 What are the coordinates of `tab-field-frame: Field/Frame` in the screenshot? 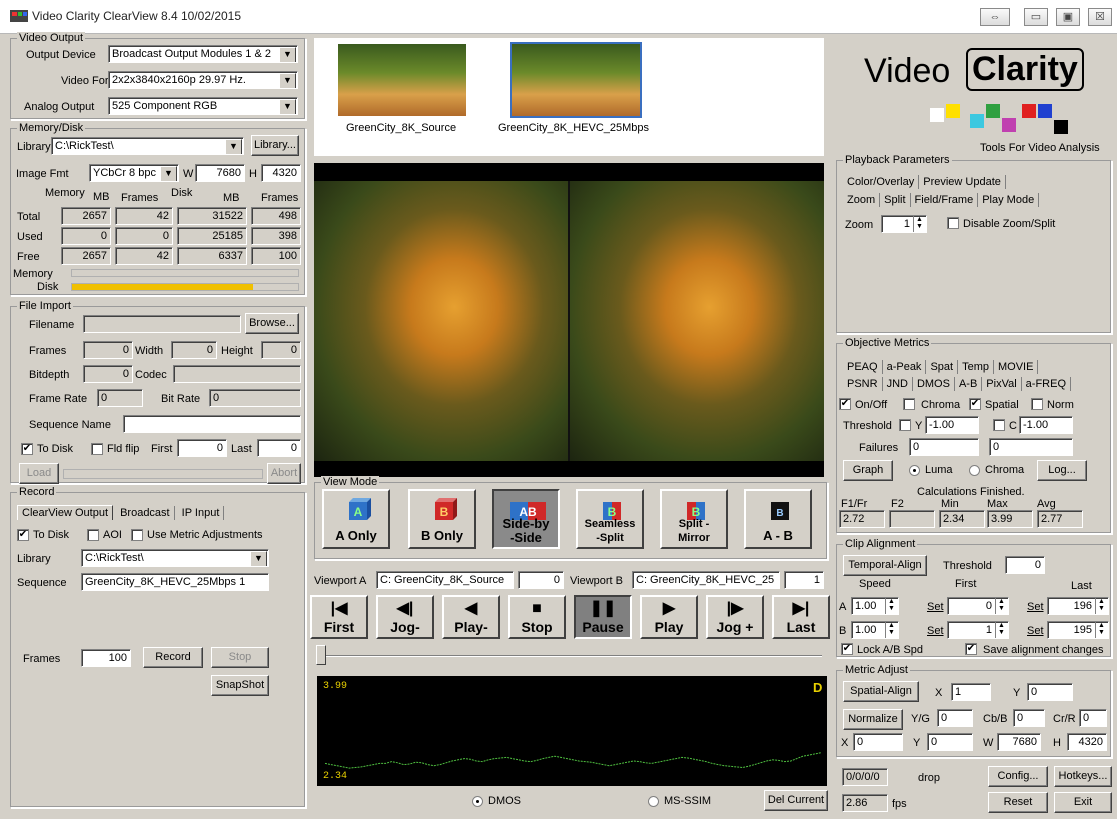 It's located at (945, 200).